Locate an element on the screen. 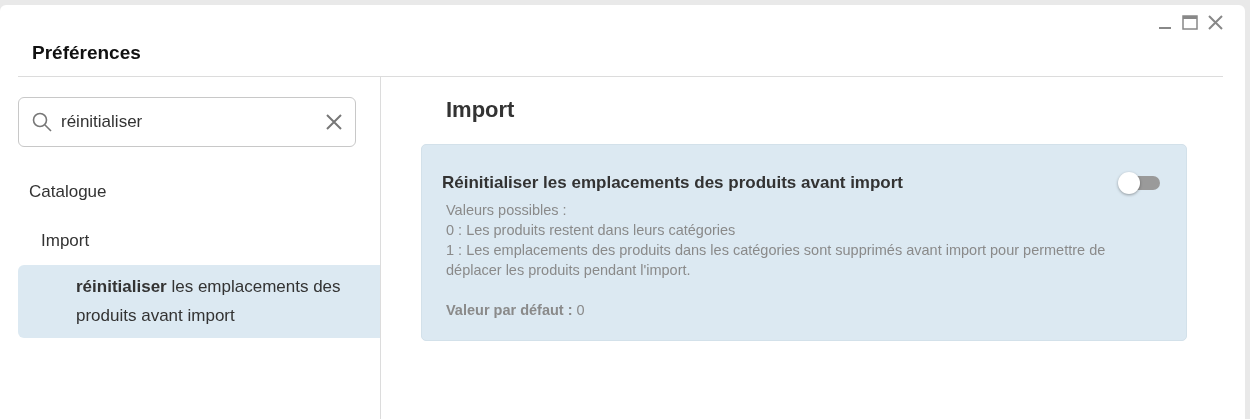 This screenshot has height=419, width=1250. tree-item: réinitialiser les emplacements des produits avant import is located at coordinates (199, 301).